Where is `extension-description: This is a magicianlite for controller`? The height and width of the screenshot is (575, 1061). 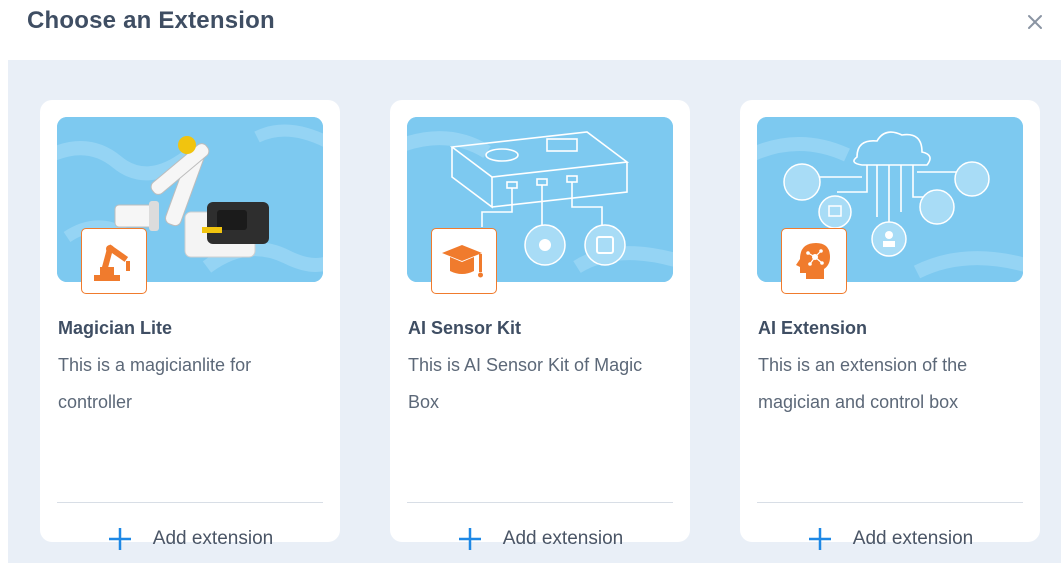
extension-description: This is a magicianlite for controller is located at coordinates (155, 383).